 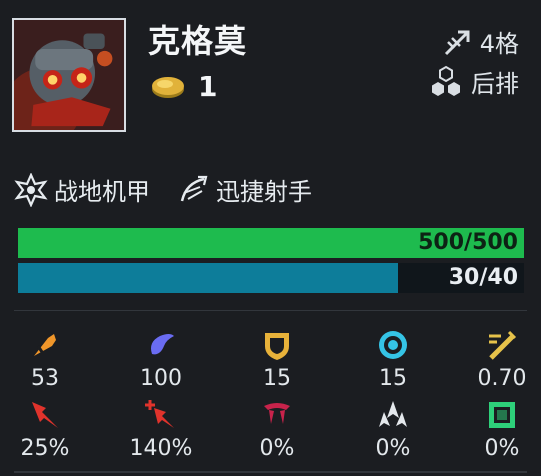 I want to click on range-info: 4格, so click(x=480, y=41).